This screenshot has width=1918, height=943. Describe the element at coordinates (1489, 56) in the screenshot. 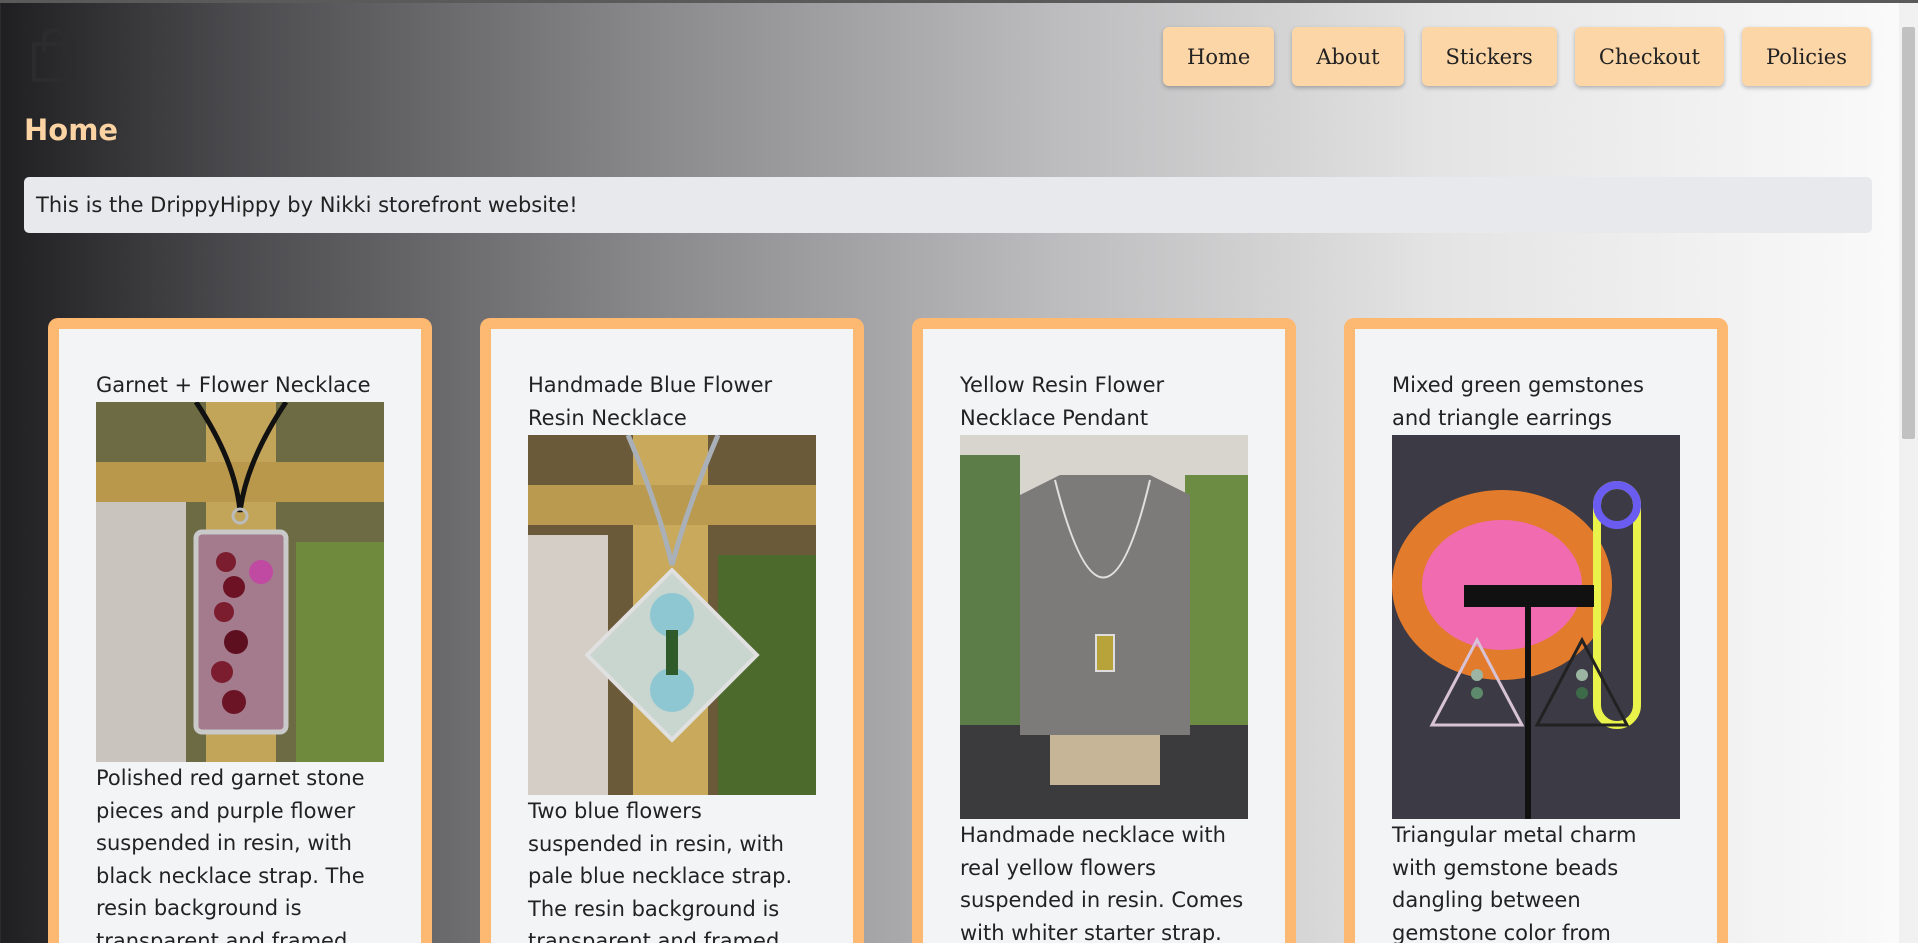

I see `nav-stickers-button: Stickers` at that location.